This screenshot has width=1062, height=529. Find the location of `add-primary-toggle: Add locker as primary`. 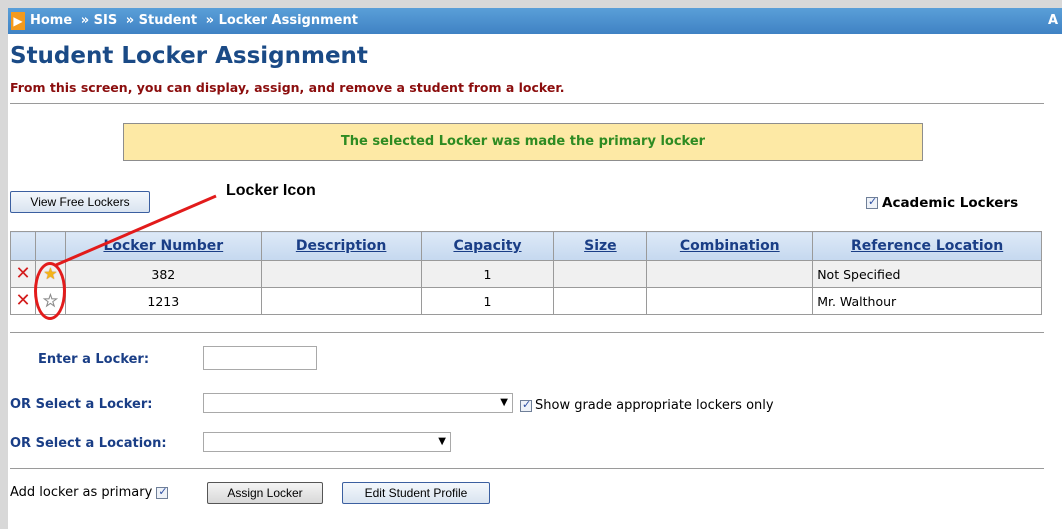

add-primary-toggle: Add locker as primary is located at coordinates (89, 492).